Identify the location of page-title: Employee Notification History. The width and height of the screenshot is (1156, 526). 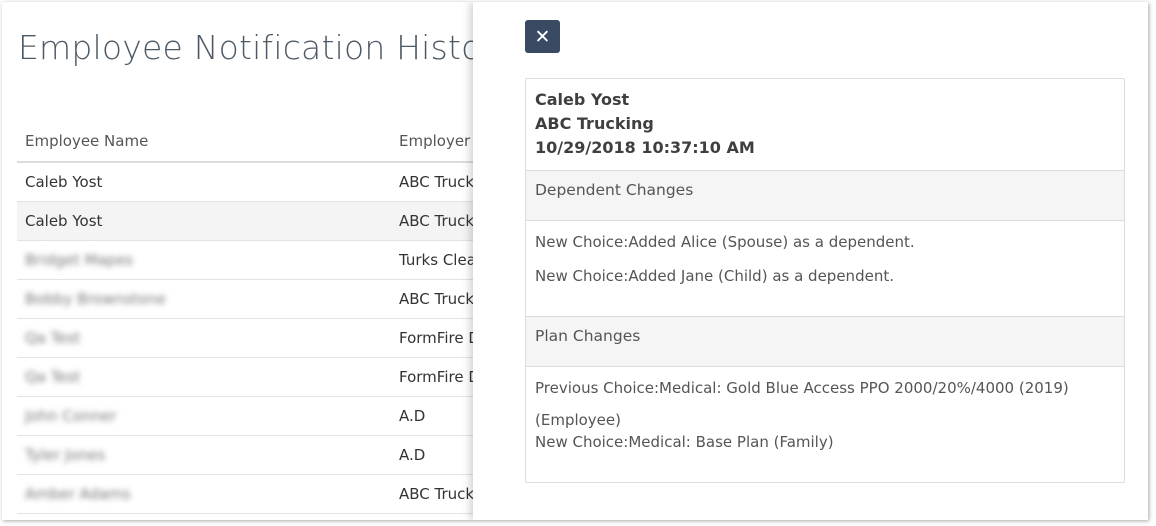
(266, 47).